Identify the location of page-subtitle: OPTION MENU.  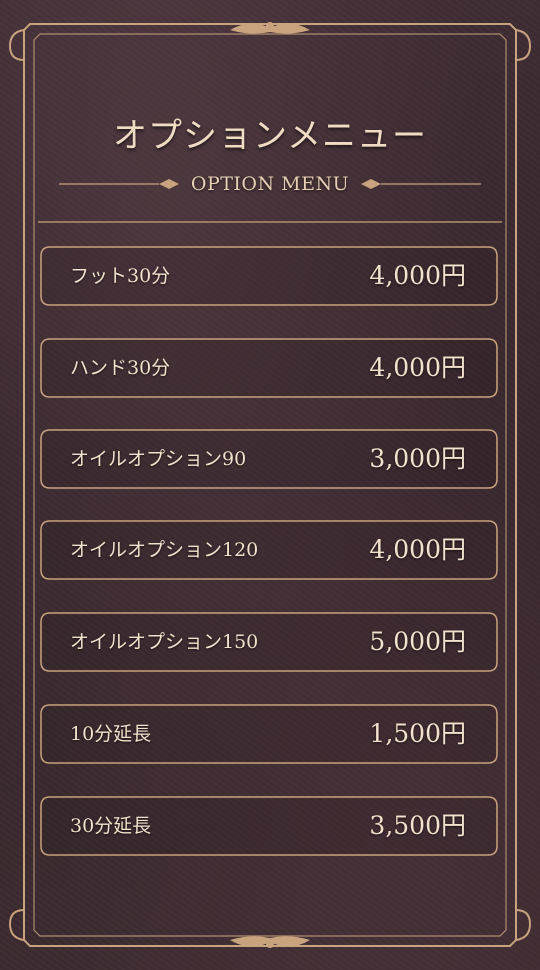
(270, 184).